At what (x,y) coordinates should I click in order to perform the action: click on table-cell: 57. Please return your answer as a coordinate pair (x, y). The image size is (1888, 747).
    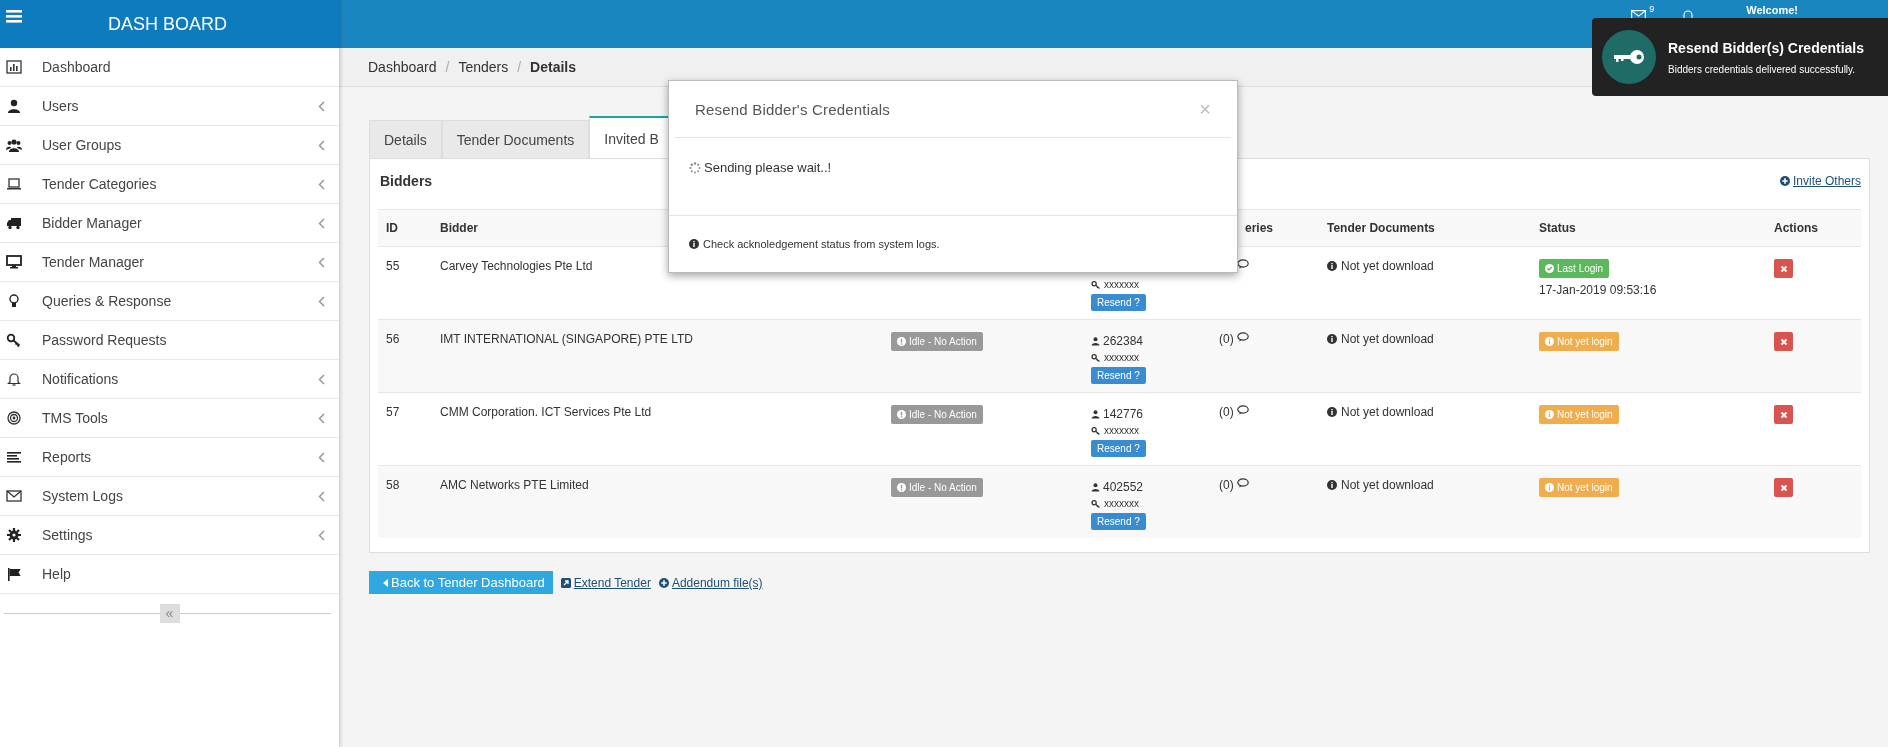
    Looking at the image, I should click on (393, 412).